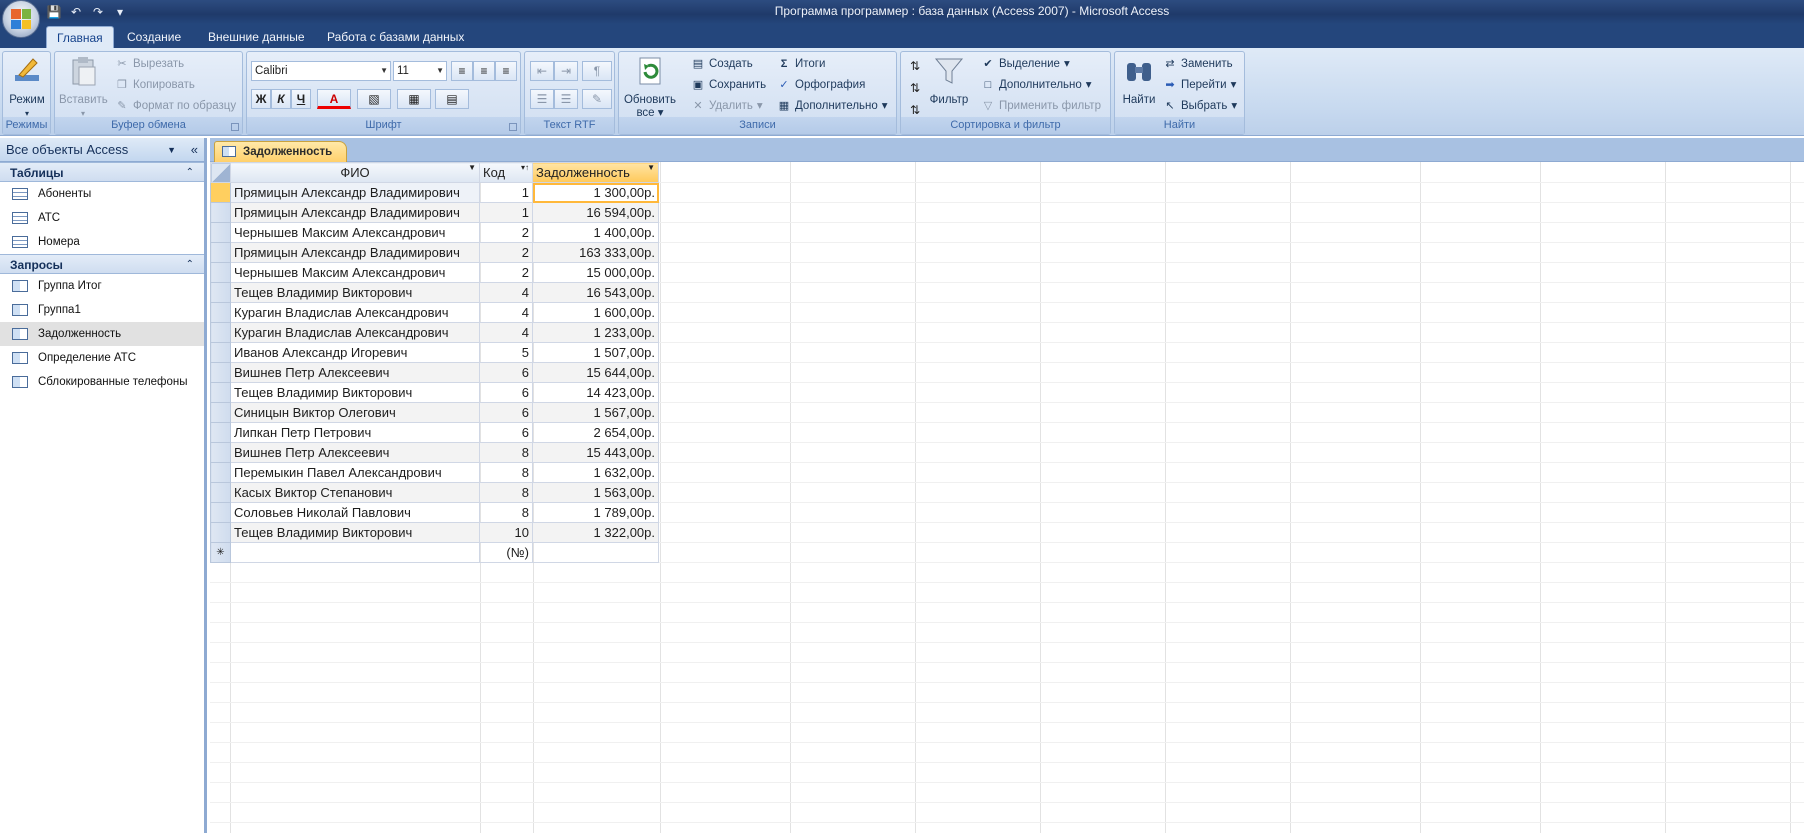  I want to click on align-center-icon: ≡, so click(484, 71).